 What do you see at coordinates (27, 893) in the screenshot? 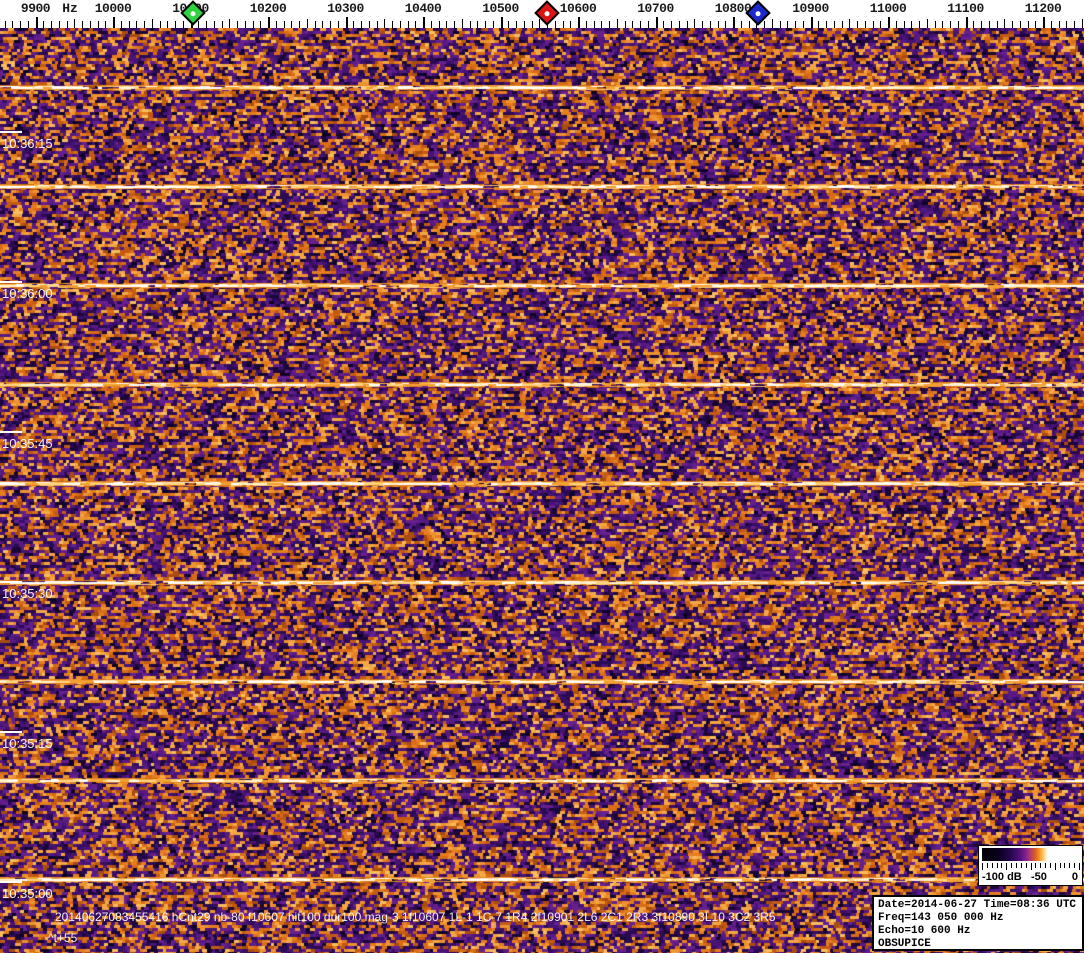
I see `time-label: 10:35:00` at bounding box center [27, 893].